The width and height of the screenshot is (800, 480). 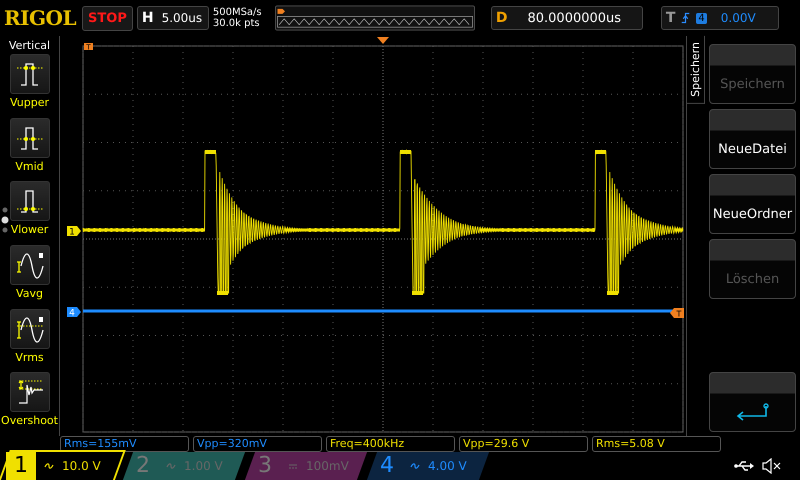 I want to click on measure-label: Overshoot, so click(x=29, y=421).